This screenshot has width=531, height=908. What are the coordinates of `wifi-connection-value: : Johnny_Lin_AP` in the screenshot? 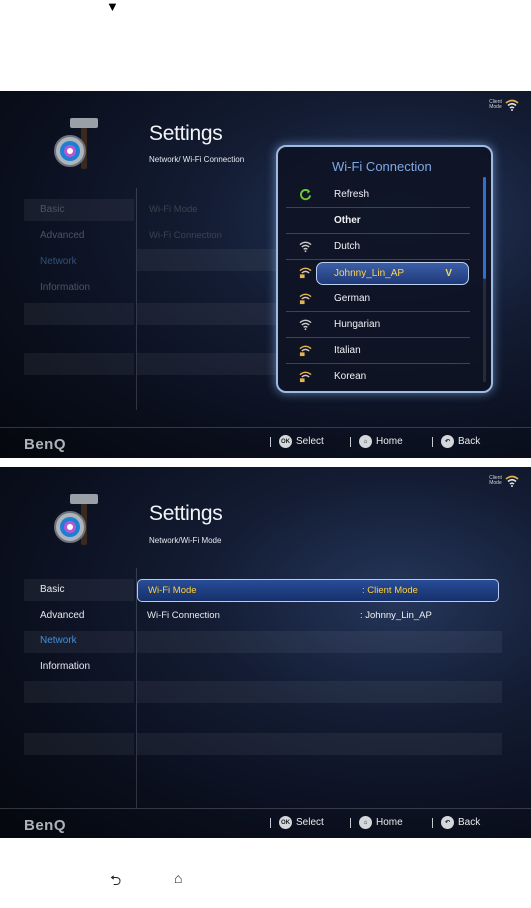 It's located at (396, 615).